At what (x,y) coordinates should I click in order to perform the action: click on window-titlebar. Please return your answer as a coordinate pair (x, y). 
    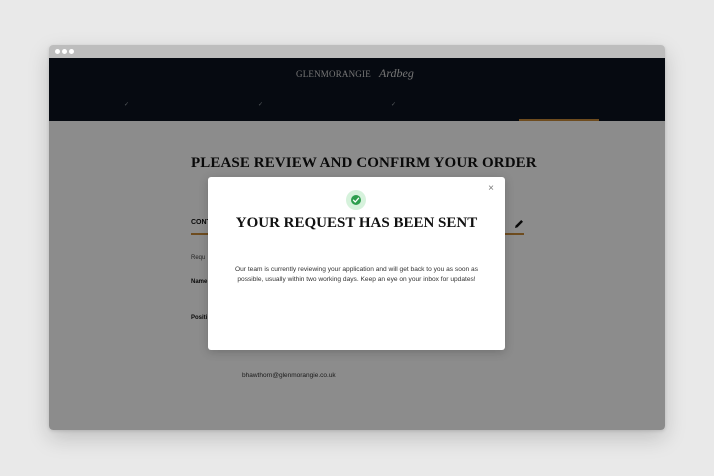
    Looking at the image, I should click on (357, 51).